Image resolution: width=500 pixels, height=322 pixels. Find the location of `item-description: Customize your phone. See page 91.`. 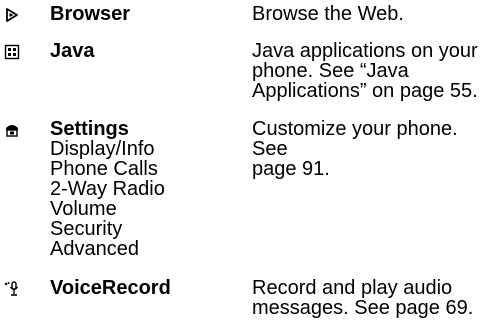

item-description: Customize your phone. See page 91. is located at coordinates (374, 149).